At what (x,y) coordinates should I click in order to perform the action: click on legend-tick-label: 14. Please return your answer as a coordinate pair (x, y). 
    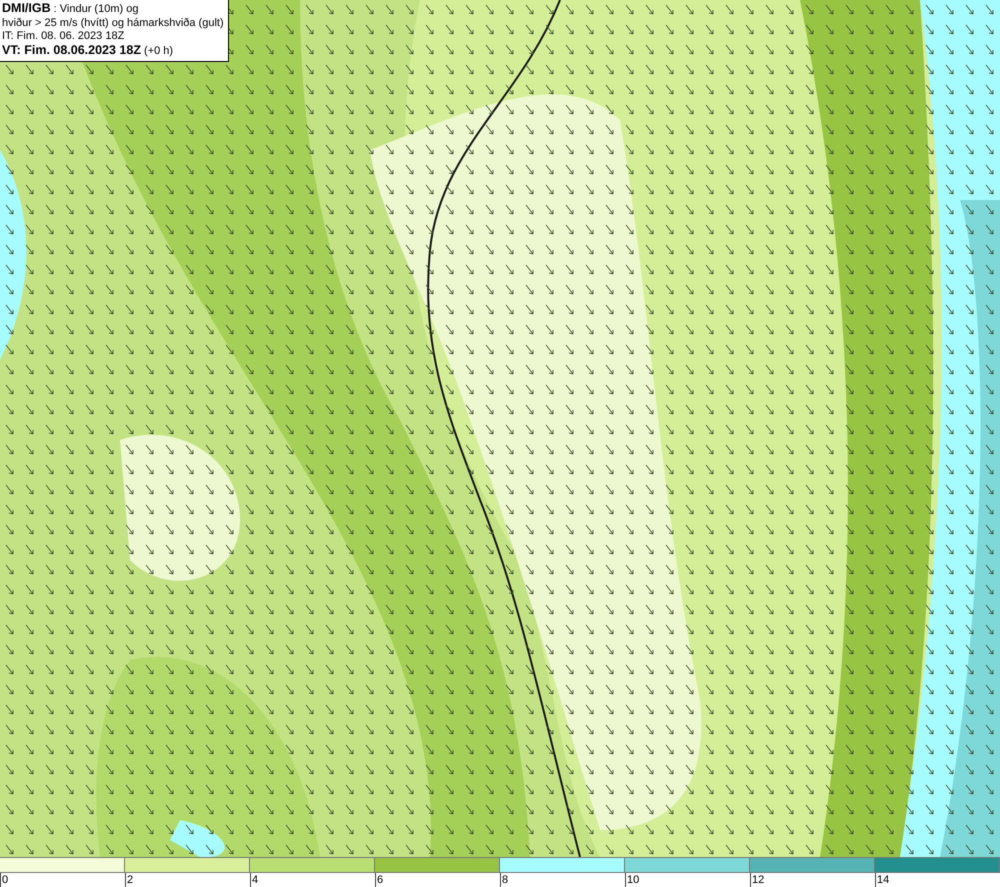
    Looking at the image, I should click on (883, 880).